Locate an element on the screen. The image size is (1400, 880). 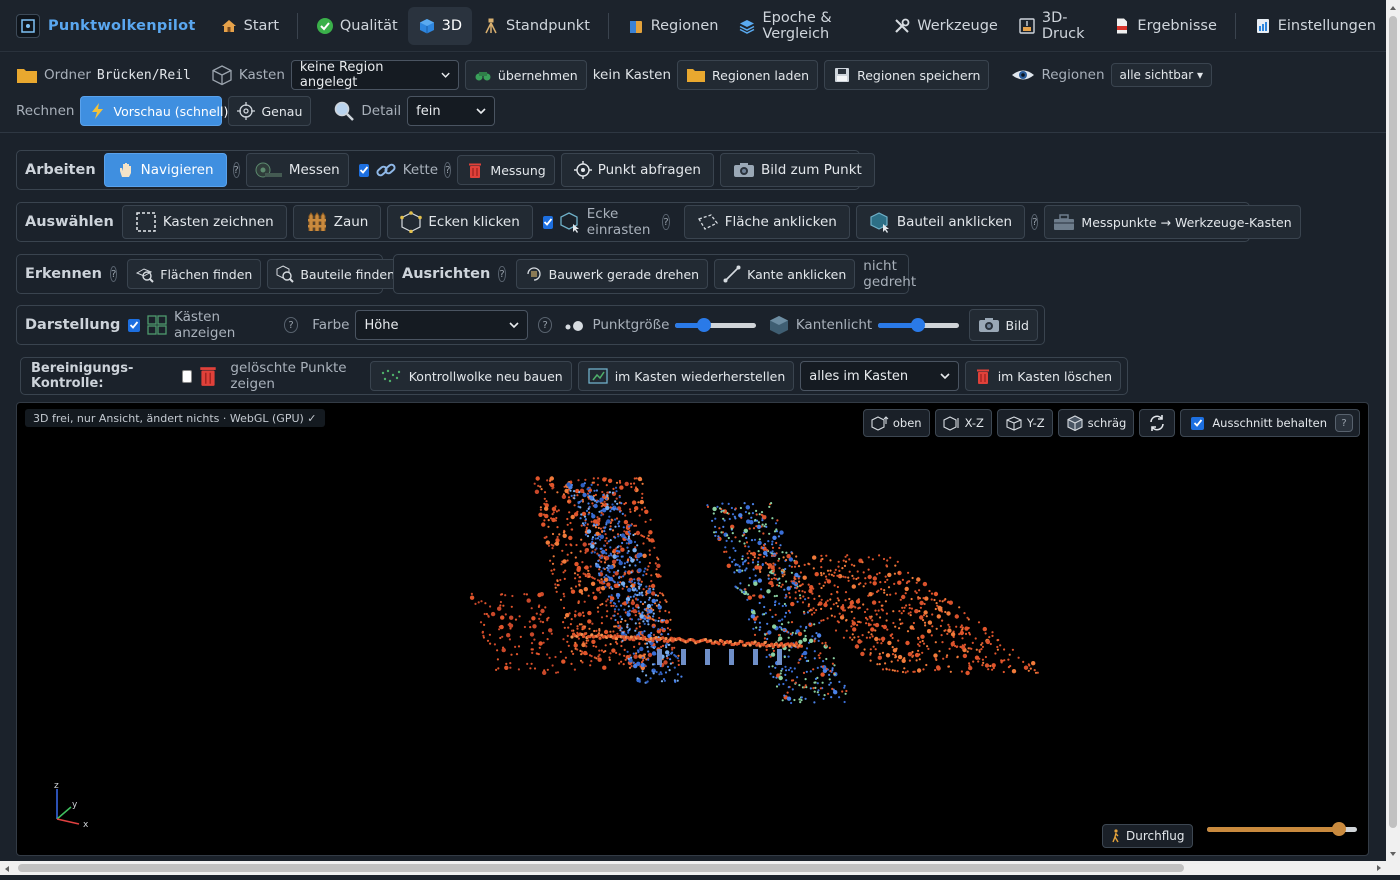
rebuild-control-cloud-button: Kontrollwolke neu bauen is located at coordinates (470, 376).